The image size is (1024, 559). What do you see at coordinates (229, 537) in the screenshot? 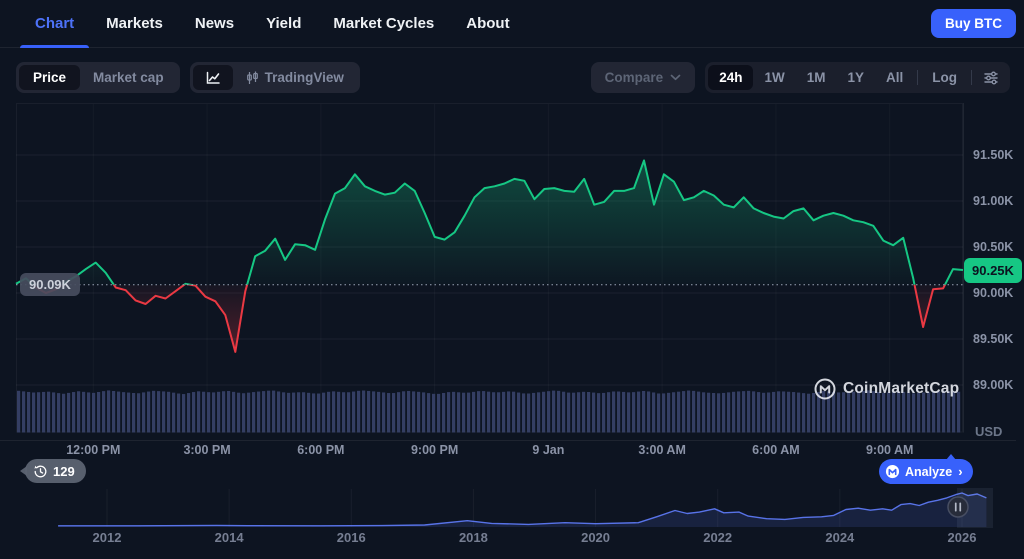
I see `history-axis-label: 2014` at bounding box center [229, 537].